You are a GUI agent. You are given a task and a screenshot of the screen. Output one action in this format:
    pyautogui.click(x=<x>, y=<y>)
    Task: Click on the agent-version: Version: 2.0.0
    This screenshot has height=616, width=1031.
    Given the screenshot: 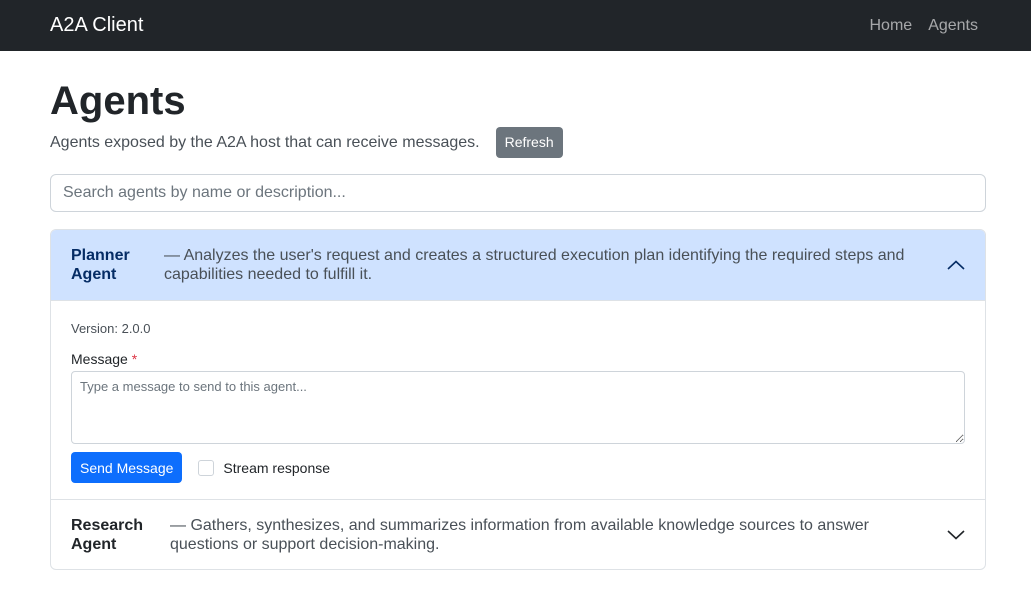 What is the action you would take?
    pyautogui.click(x=111, y=328)
    